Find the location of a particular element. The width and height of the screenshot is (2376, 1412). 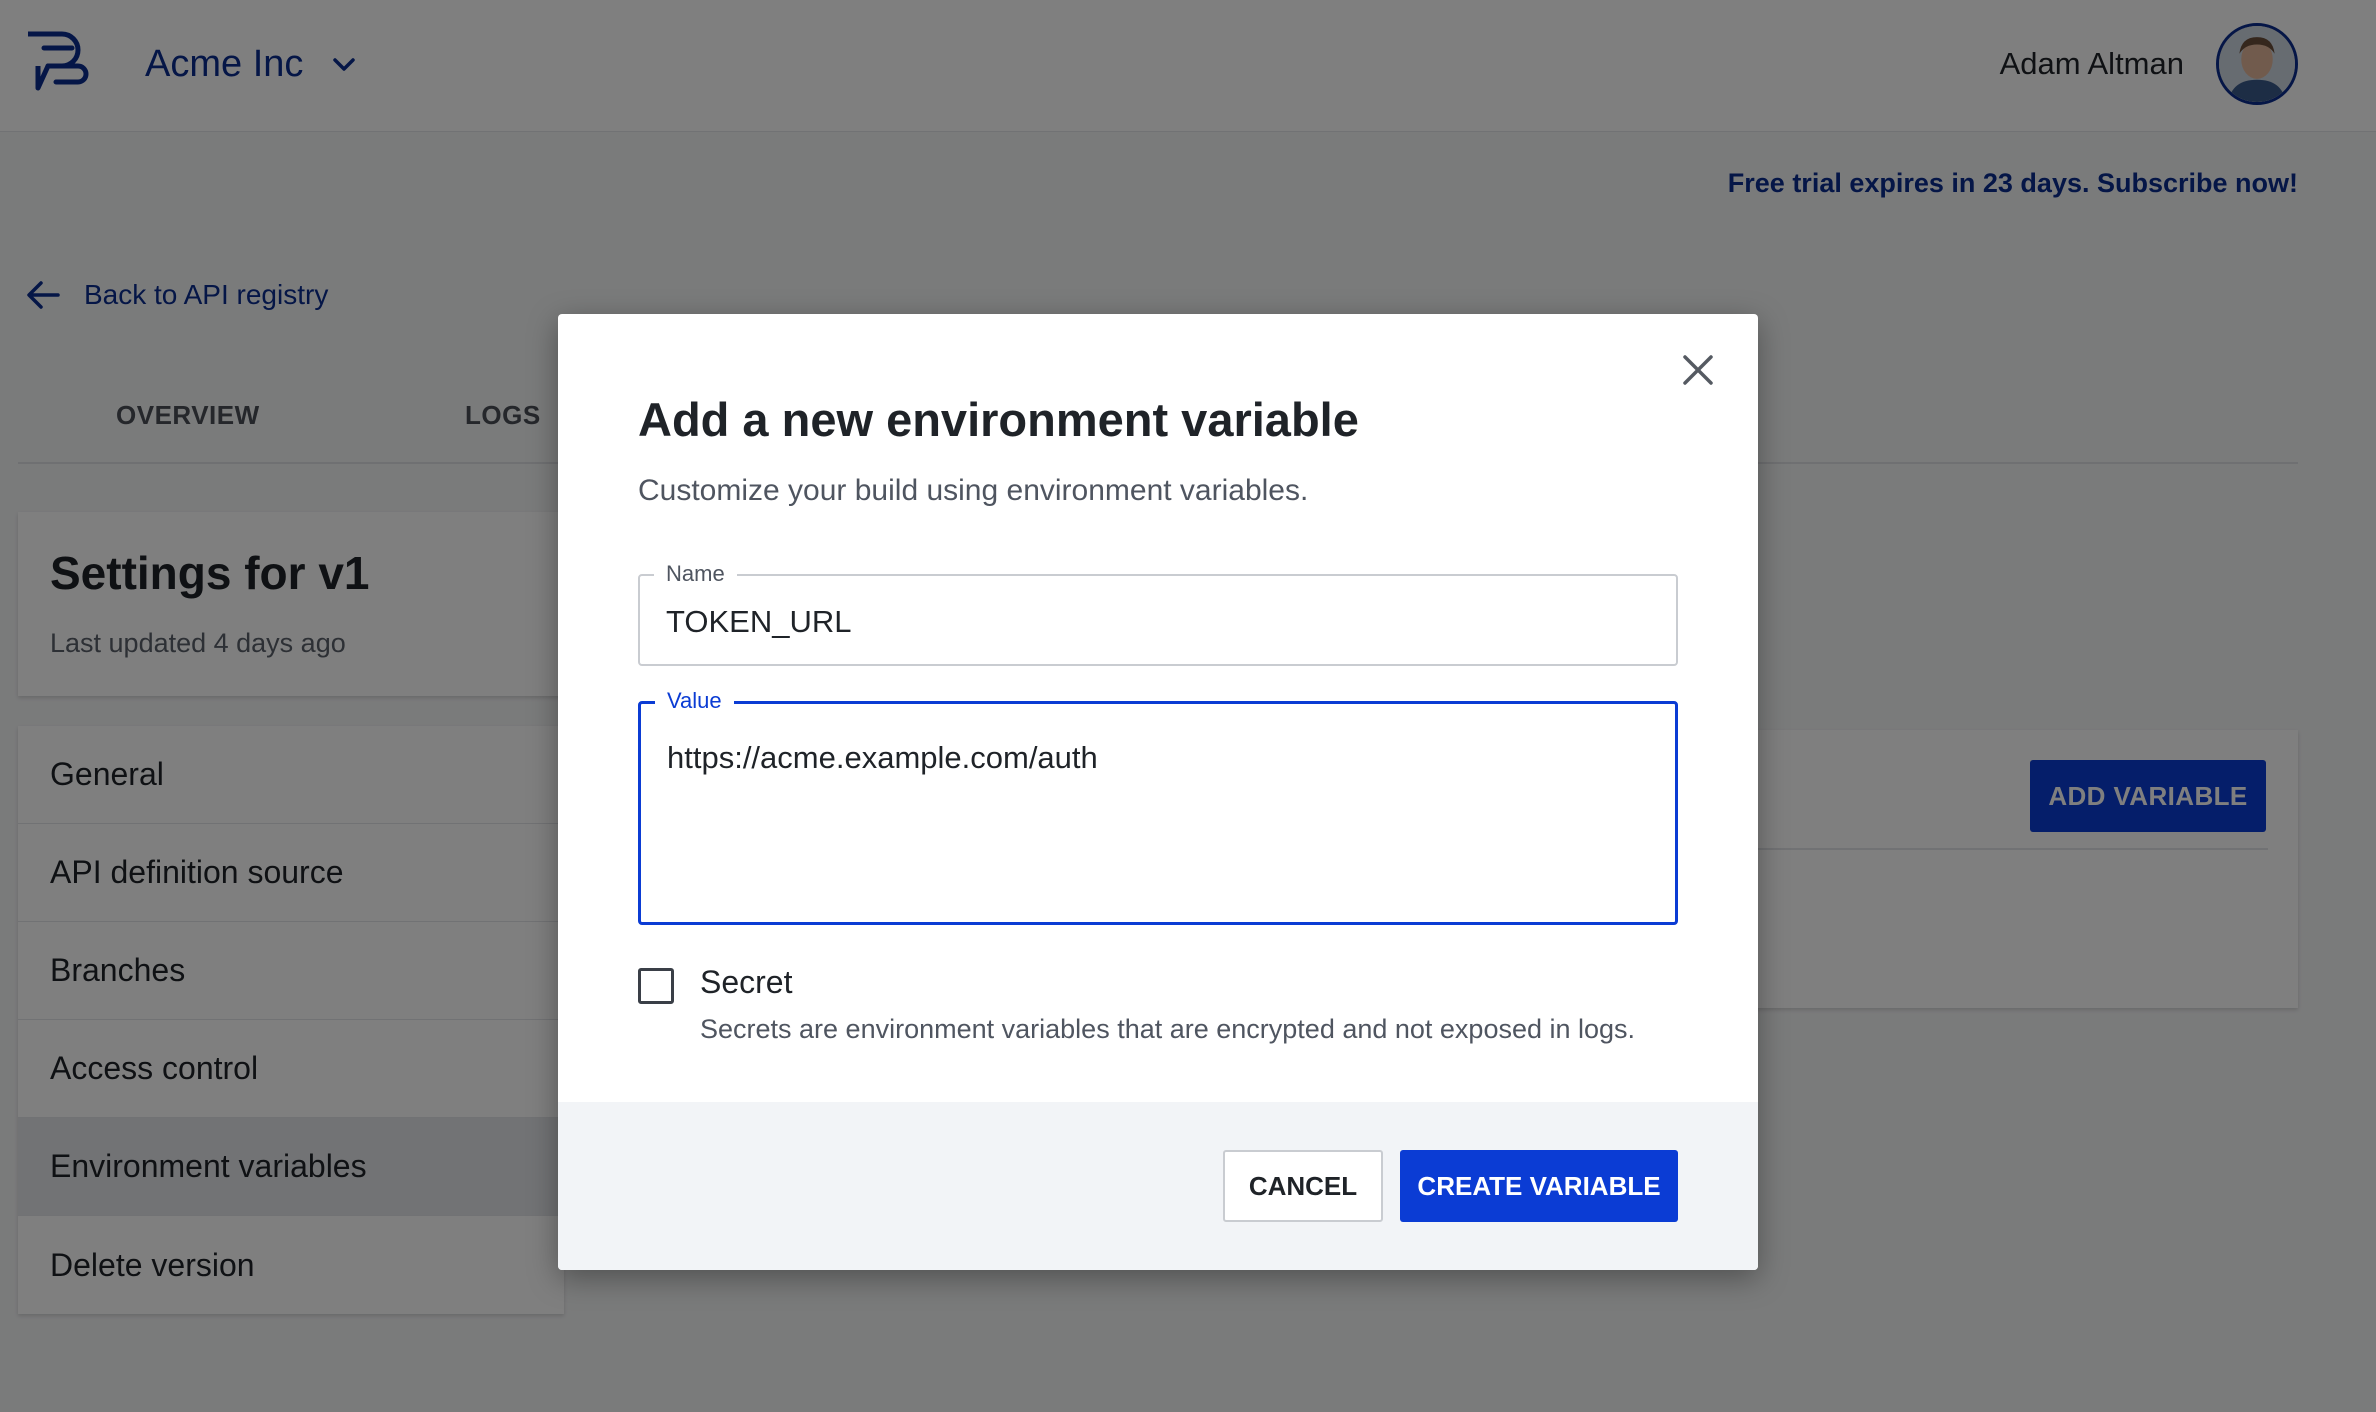

value-textarea: https://acme.example.com/auth is located at coordinates (882, 758).